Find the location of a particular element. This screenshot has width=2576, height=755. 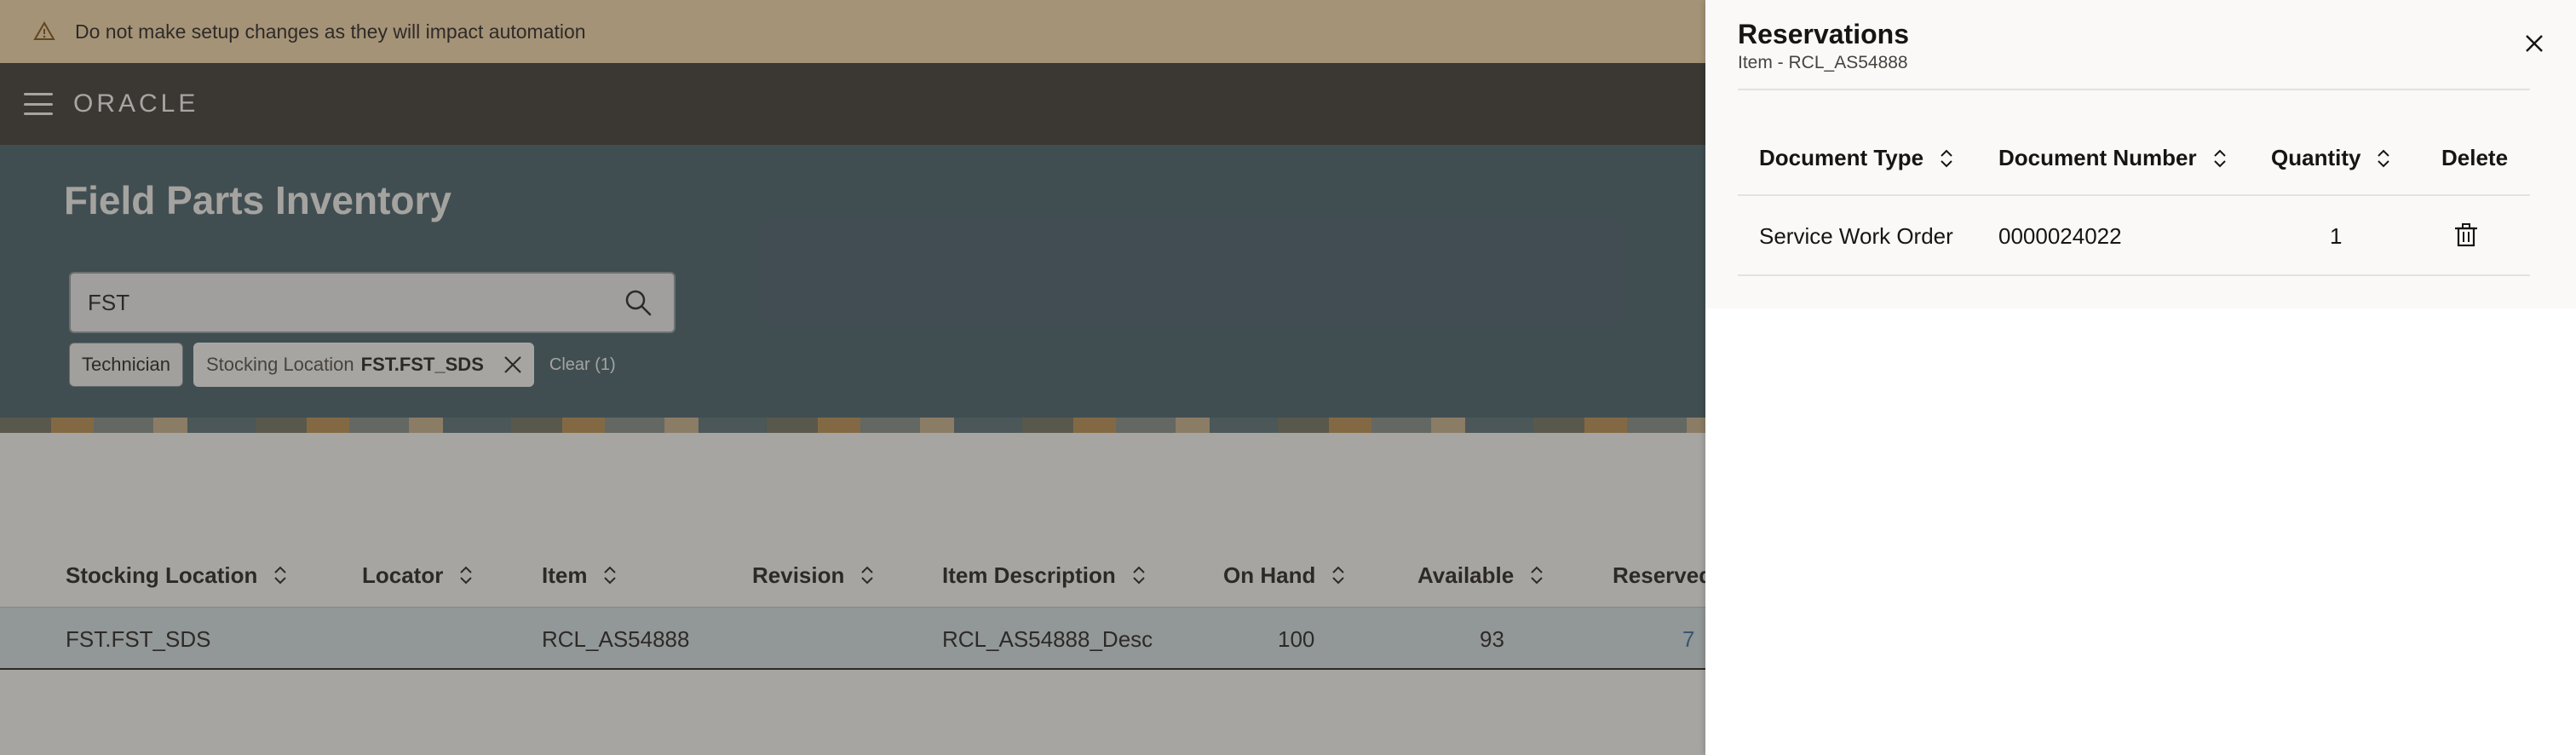

cell-quantity: 1 is located at coordinates (2337, 236).